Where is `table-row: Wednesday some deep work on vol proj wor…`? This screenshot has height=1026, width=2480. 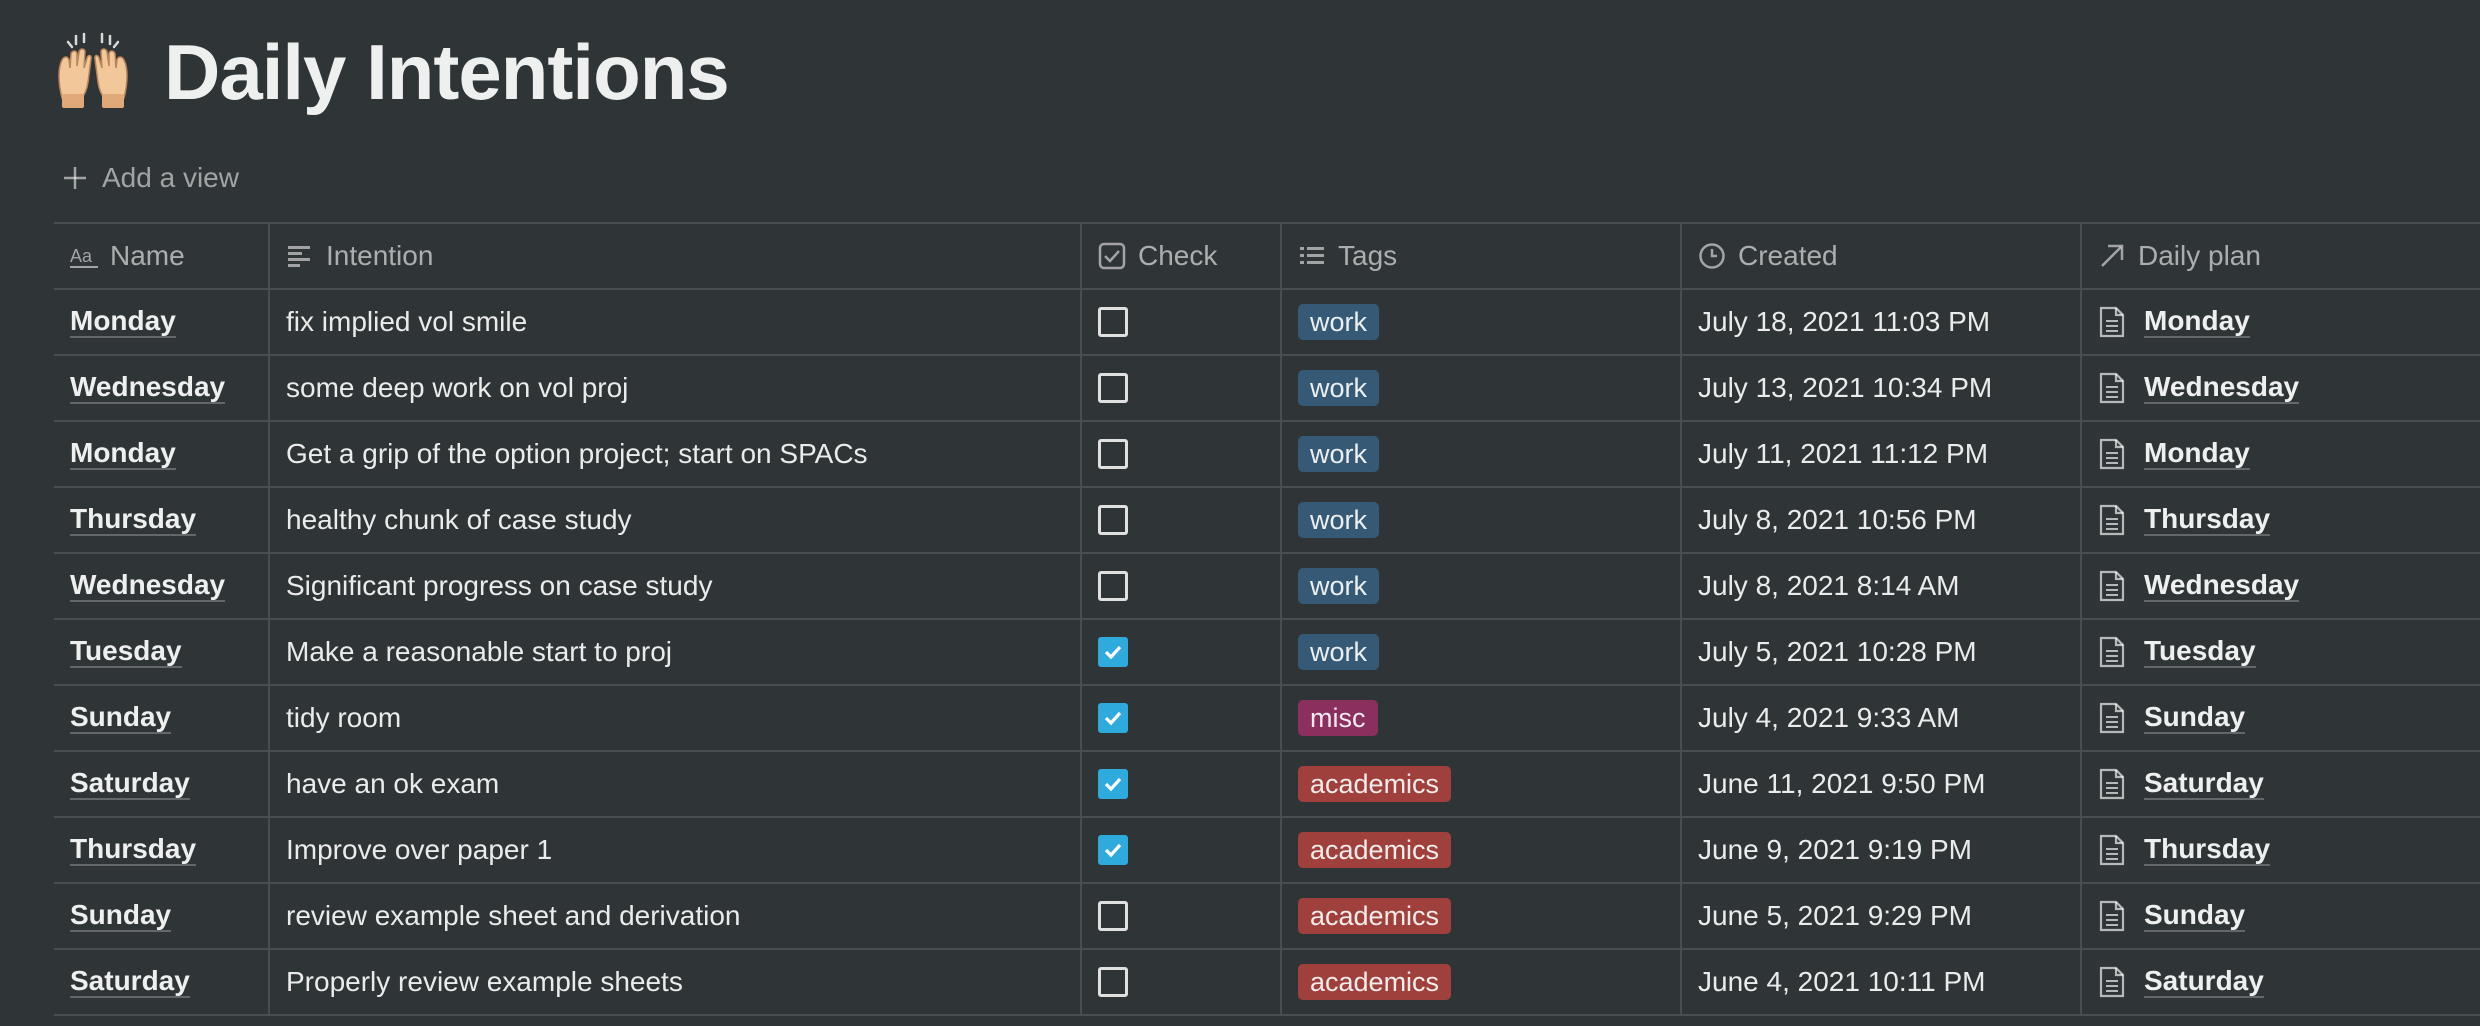
table-row: Wednesday some deep work on vol proj wor… is located at coordinates (1267, 389).